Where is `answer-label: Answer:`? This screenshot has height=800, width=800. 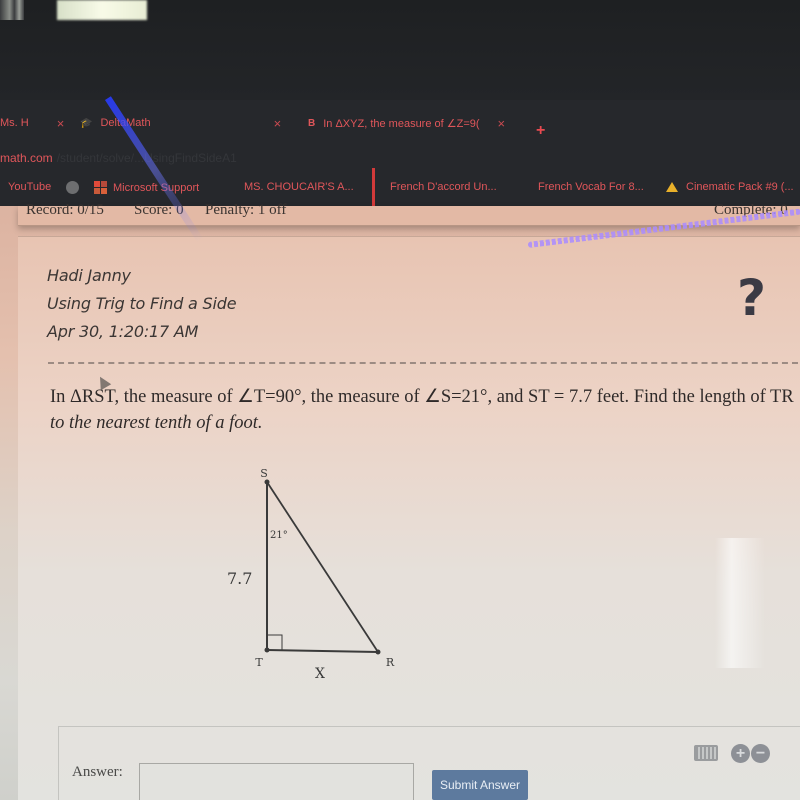
answer-label: Answer: is located at coordinates (97, 772).